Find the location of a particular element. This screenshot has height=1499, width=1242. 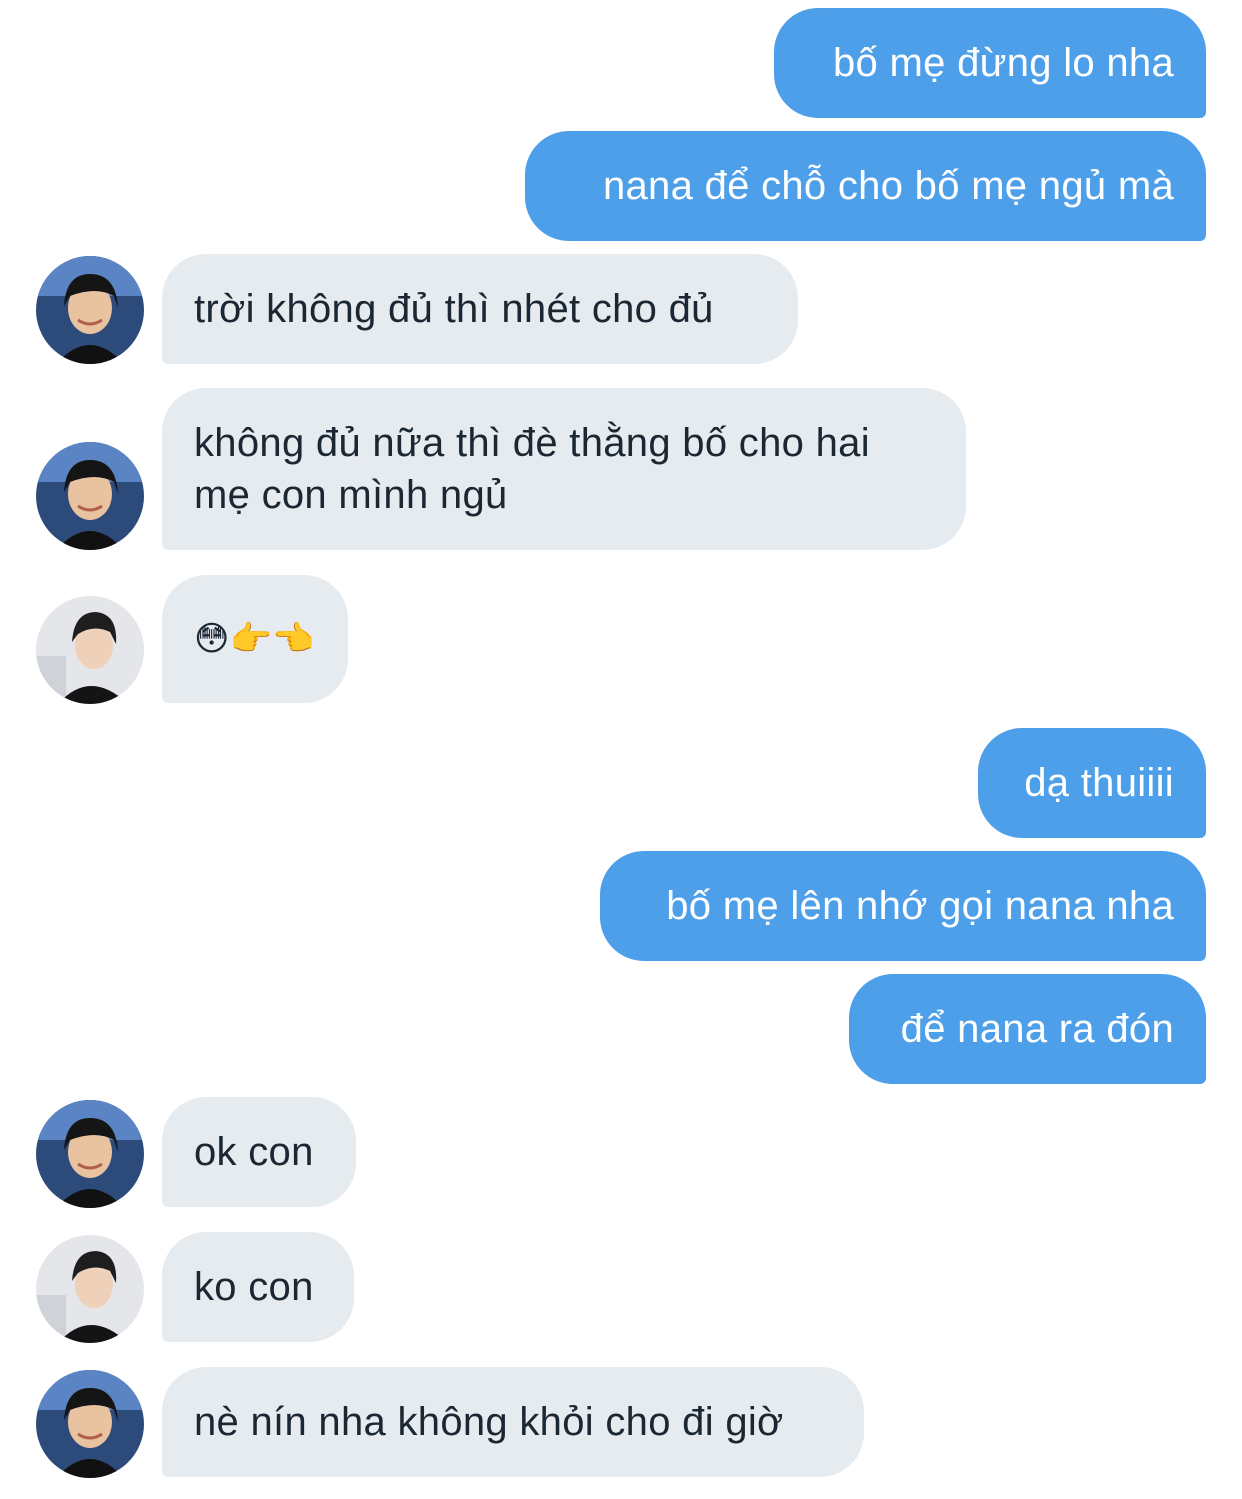

incoming-message: ko con is located at coordinates (258, 1287).